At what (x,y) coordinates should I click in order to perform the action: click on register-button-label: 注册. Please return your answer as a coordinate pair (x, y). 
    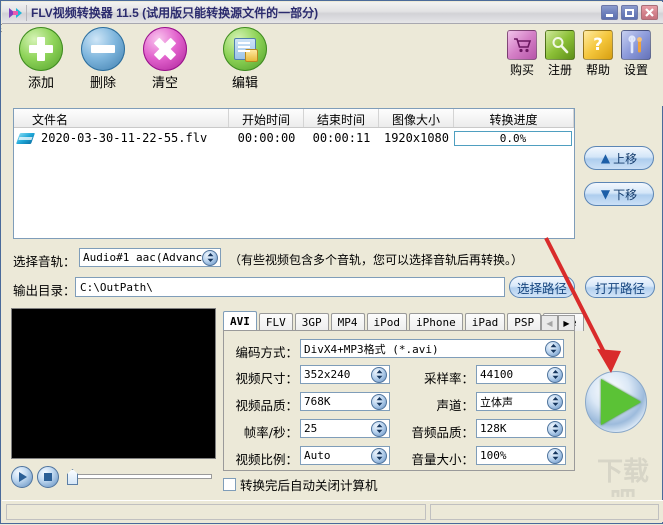
    Looking at the image, I should click on (559, 70).